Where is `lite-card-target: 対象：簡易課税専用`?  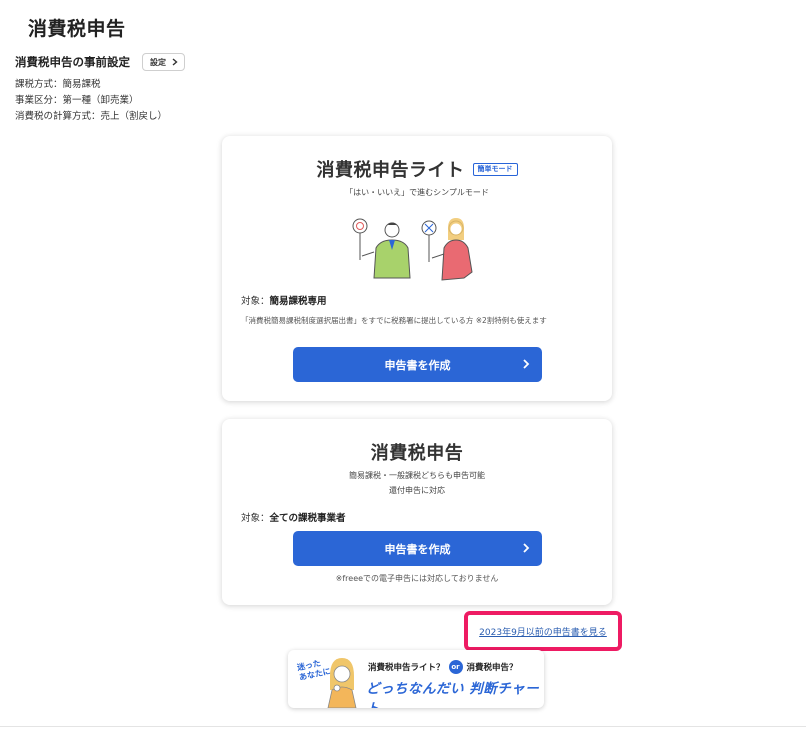
lite-card-target: 対象：簡易課税専用 is located at coordinates (284, 301).